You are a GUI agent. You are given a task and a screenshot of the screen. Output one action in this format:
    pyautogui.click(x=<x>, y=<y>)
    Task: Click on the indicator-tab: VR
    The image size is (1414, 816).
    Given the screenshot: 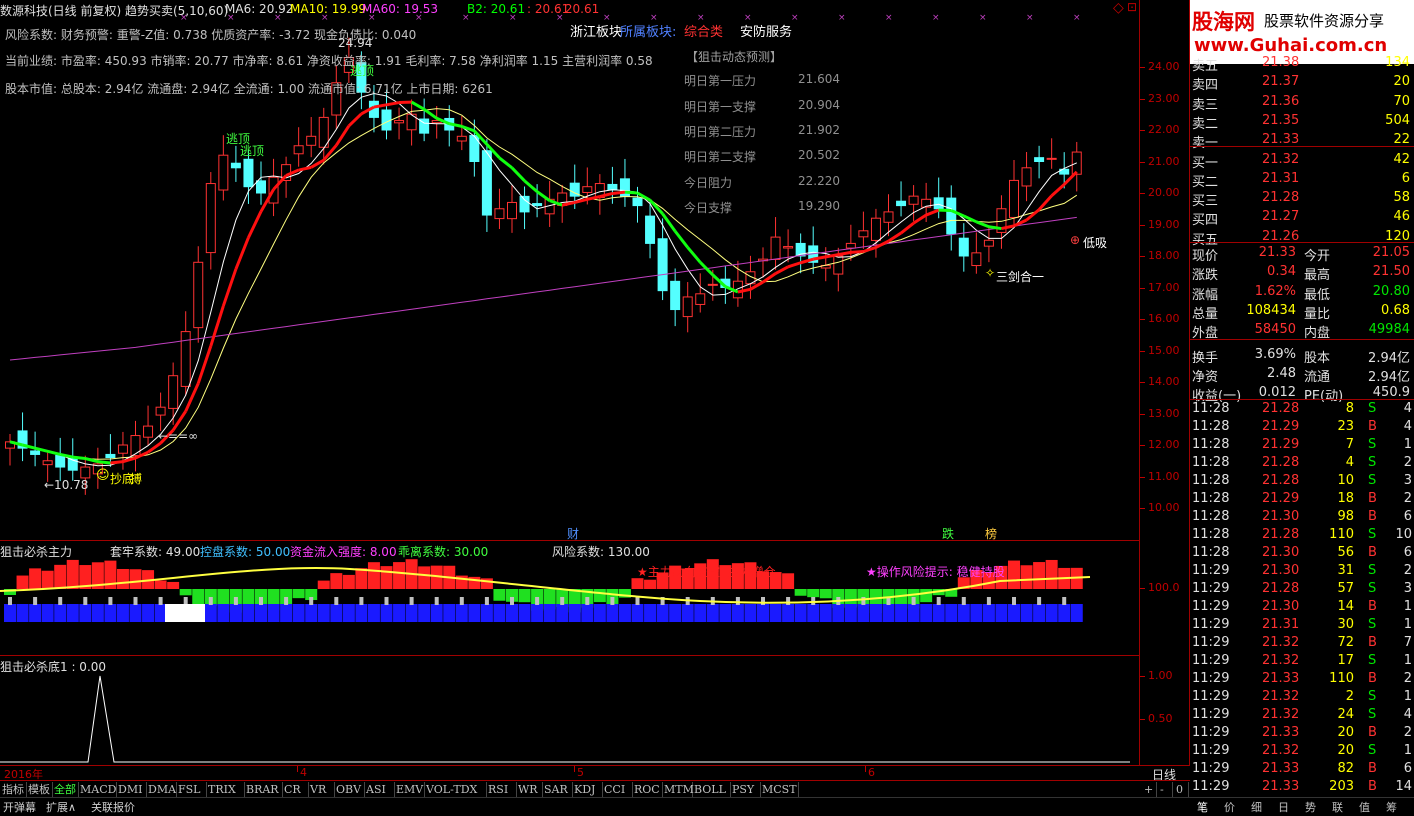 What is the action you would take?
    pyautogui.click(x=321, y=789)
    